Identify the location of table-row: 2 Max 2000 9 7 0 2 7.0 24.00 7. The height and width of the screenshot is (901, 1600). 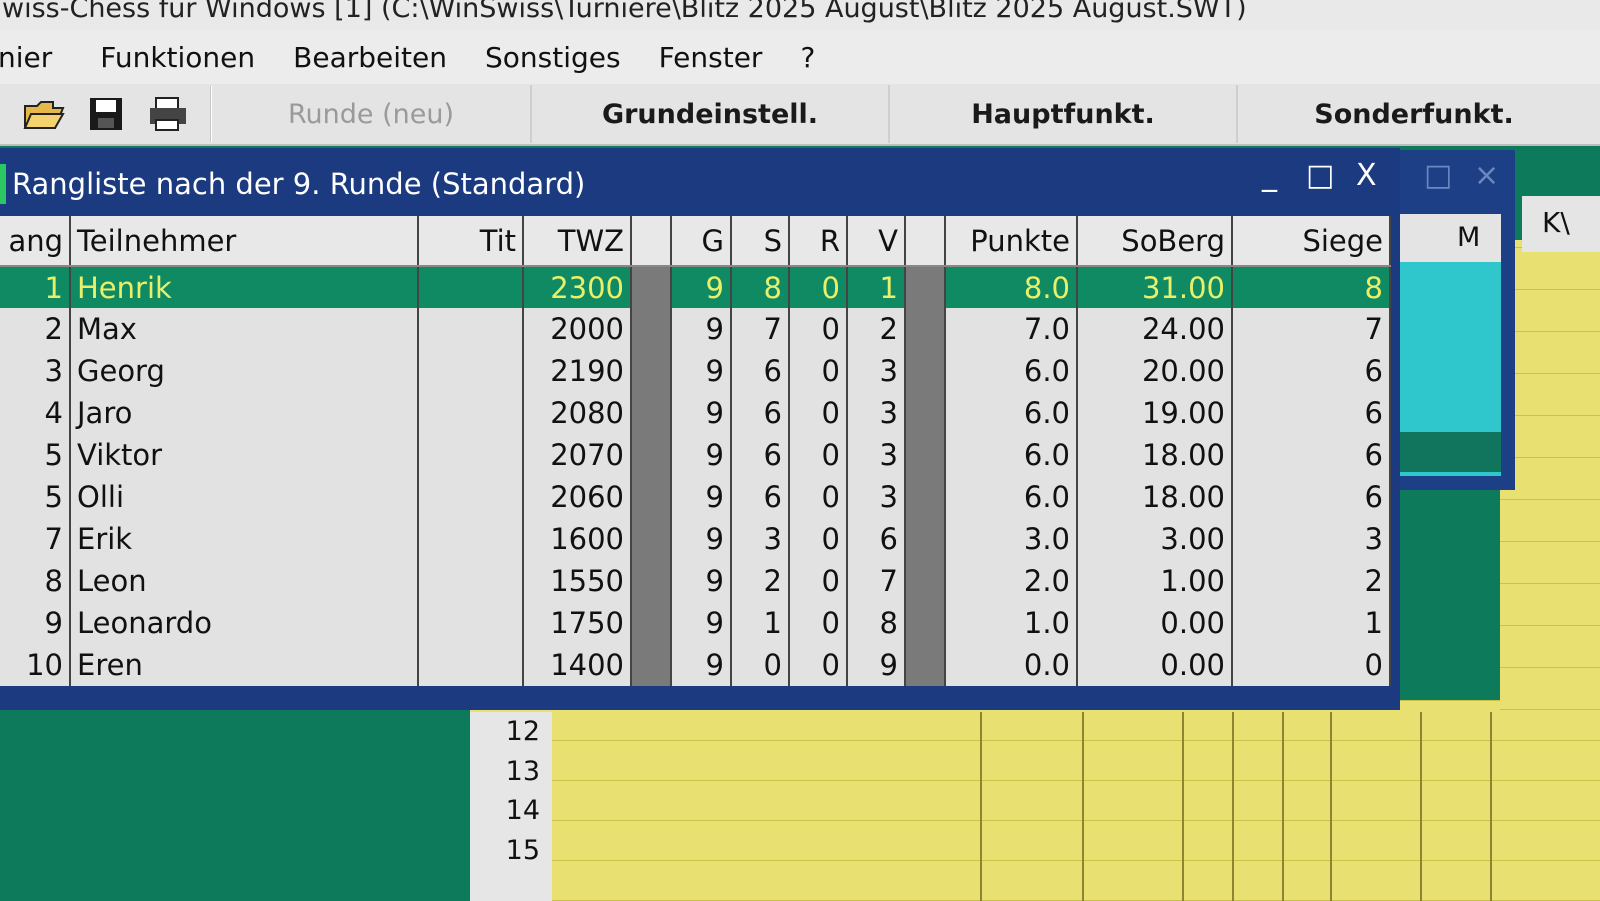
(695, 329).